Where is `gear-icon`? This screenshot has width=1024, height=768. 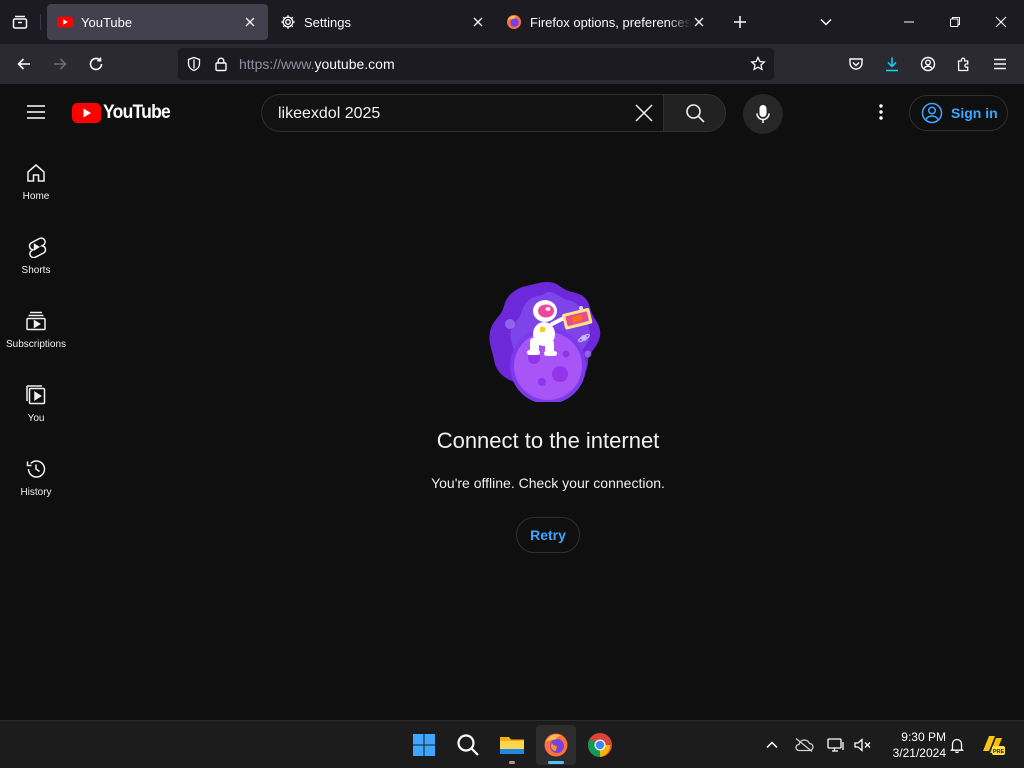
gear-icon is located at coordinates (288, 22).